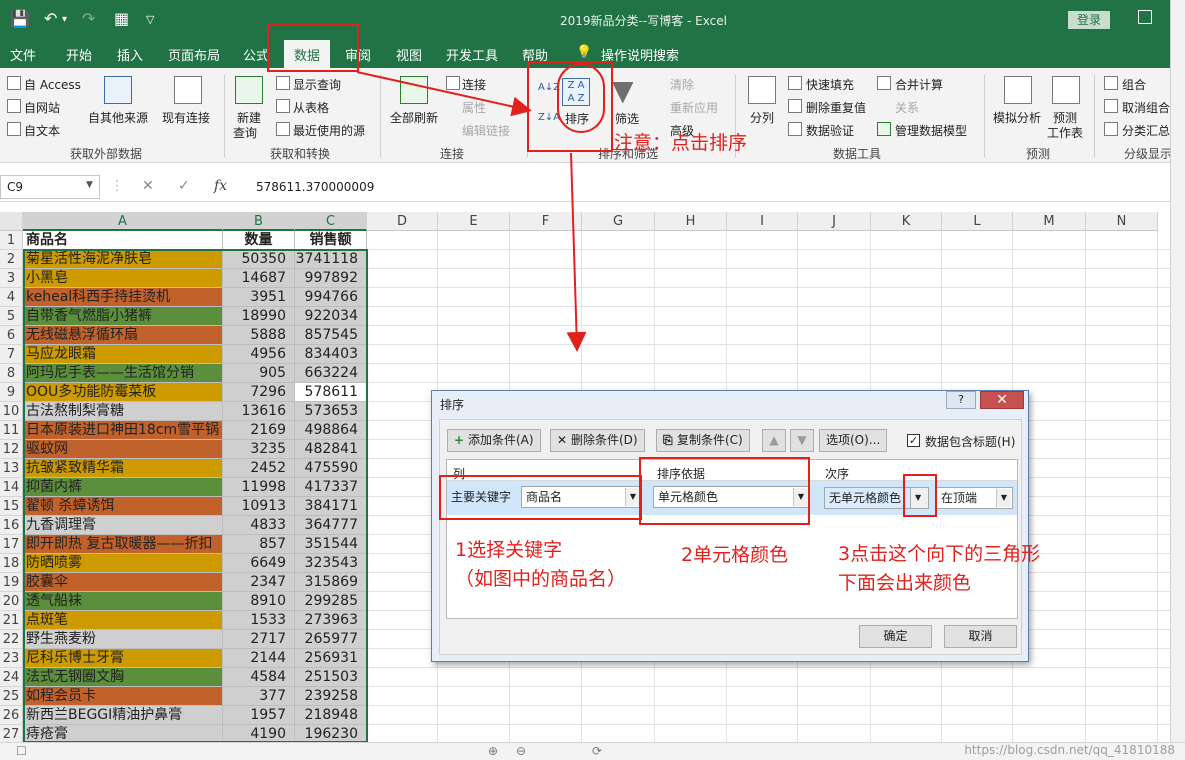 The height and width of the screenshot is (760, 1185). Describe the element at coordinates (331, 620) in the screenshot. I see `sales-cell: 273963` at that location.